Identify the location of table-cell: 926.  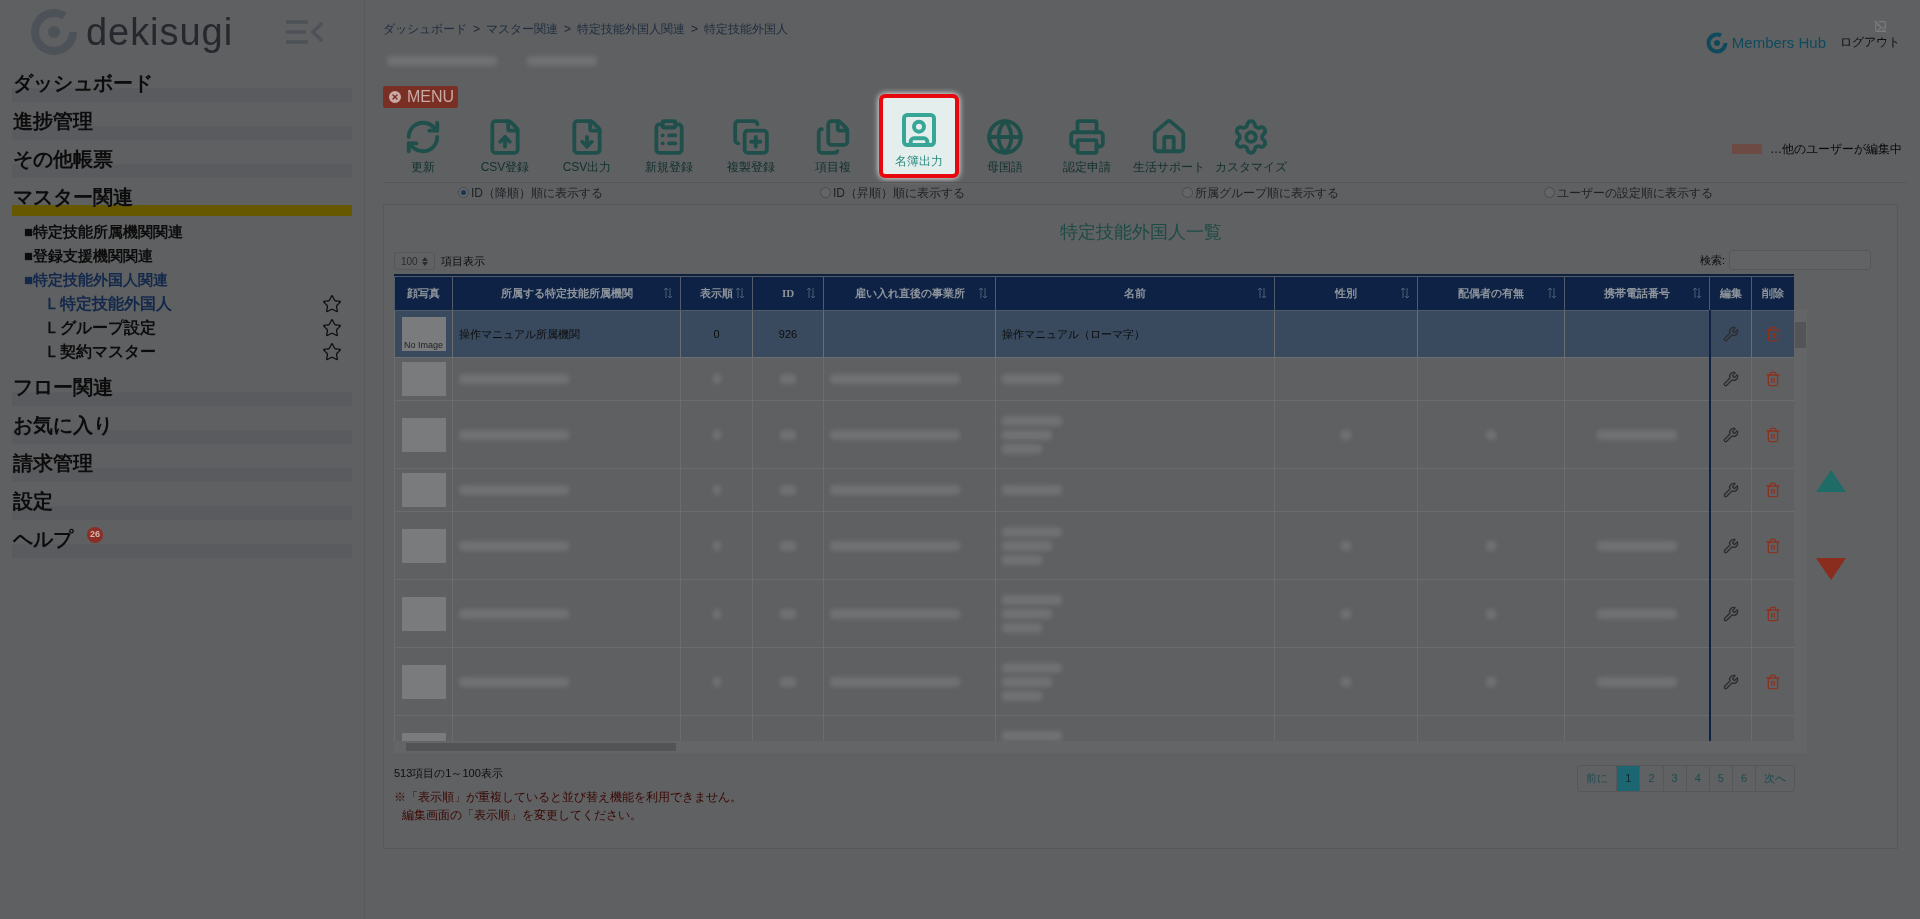
(788, 333).